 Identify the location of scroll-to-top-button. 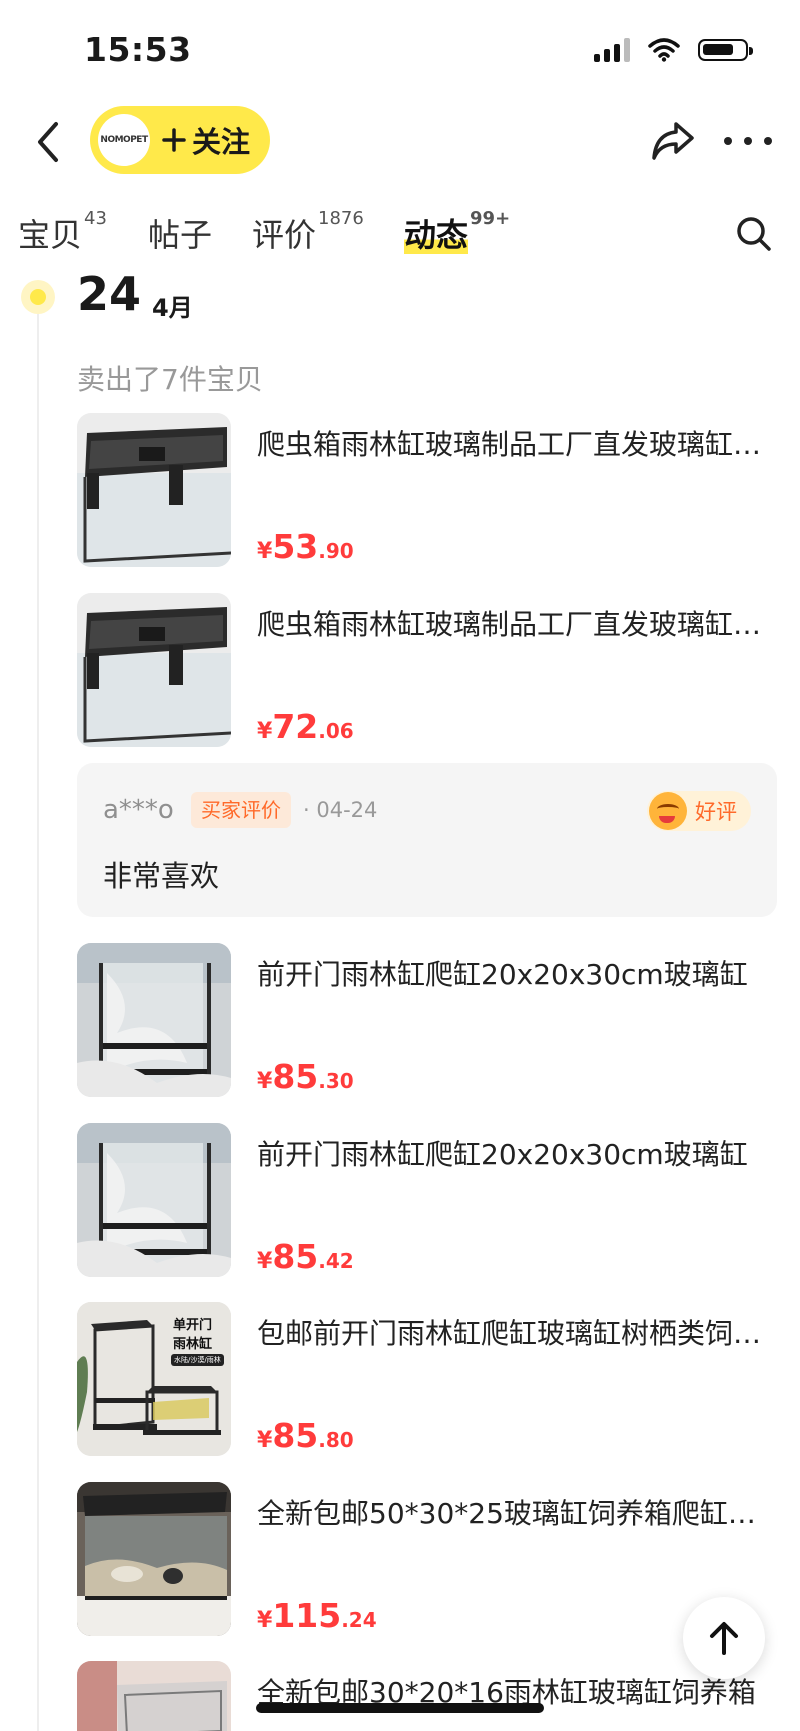
(724, 1638).